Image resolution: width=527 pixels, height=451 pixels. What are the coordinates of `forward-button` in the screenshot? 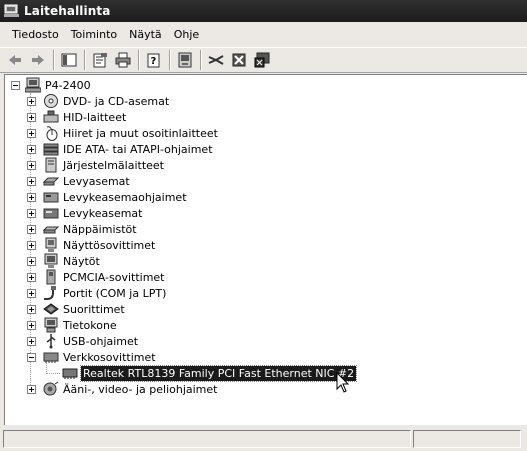 It's located at (38, 60).